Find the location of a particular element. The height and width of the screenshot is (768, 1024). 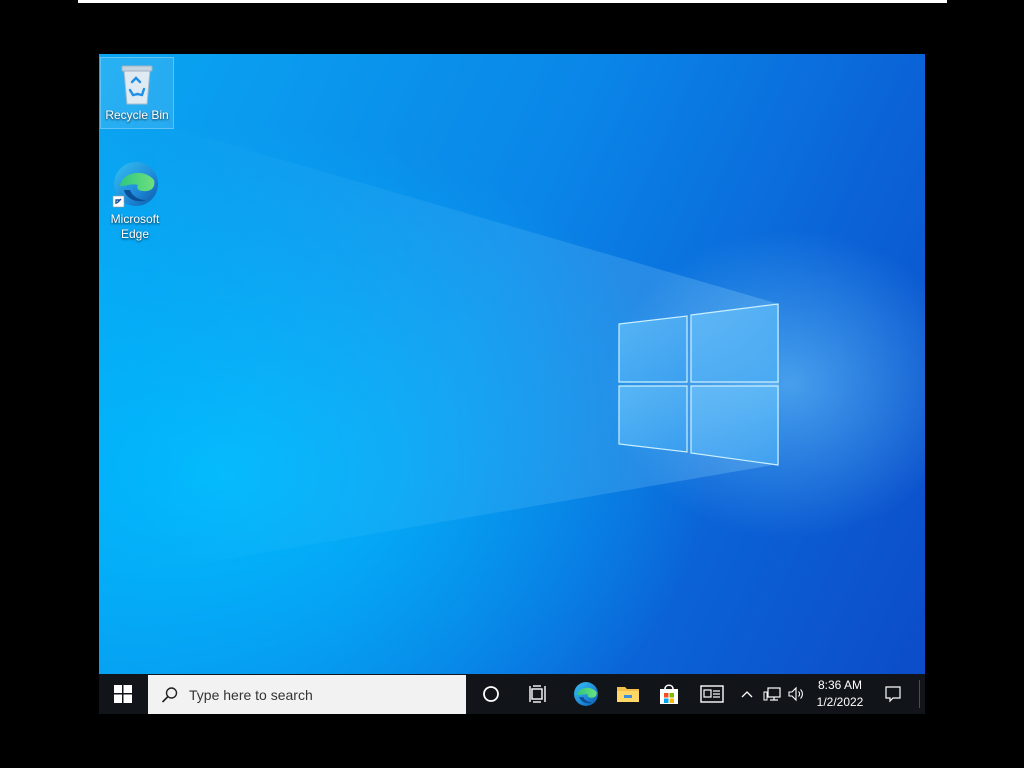

chevron-up-icon is located at coordinates (747, 694).